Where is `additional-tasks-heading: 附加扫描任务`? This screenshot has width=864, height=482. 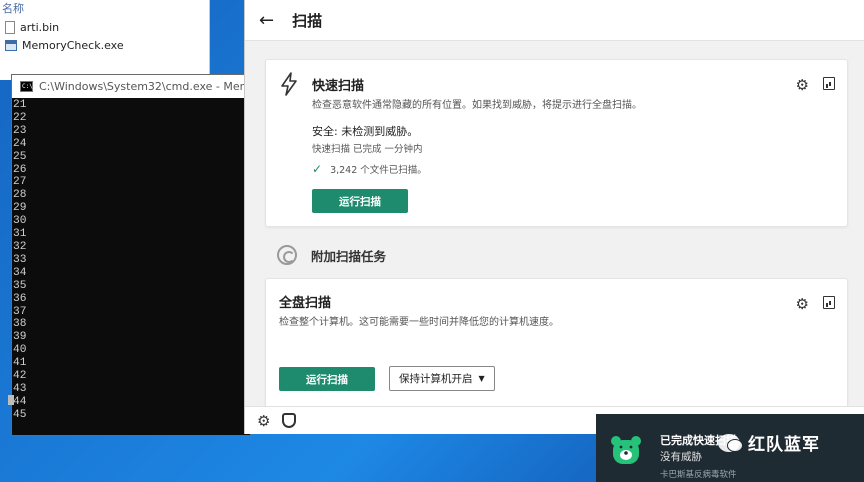 additional-tasks-heading: 附加扫描任务 is located at coordinates (331, 255).